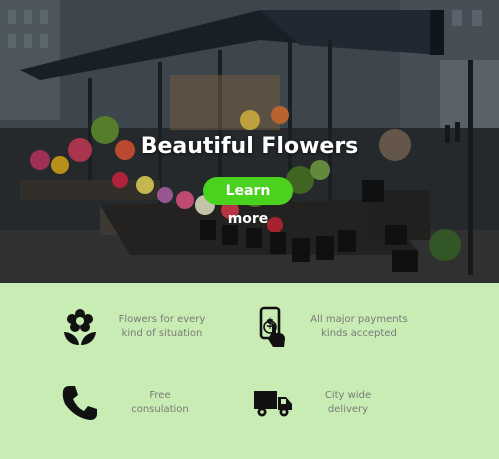 The width and height of the screenshot is (499, 459). I want to click on feature-consultation: Free consulation, so click(130, 403).